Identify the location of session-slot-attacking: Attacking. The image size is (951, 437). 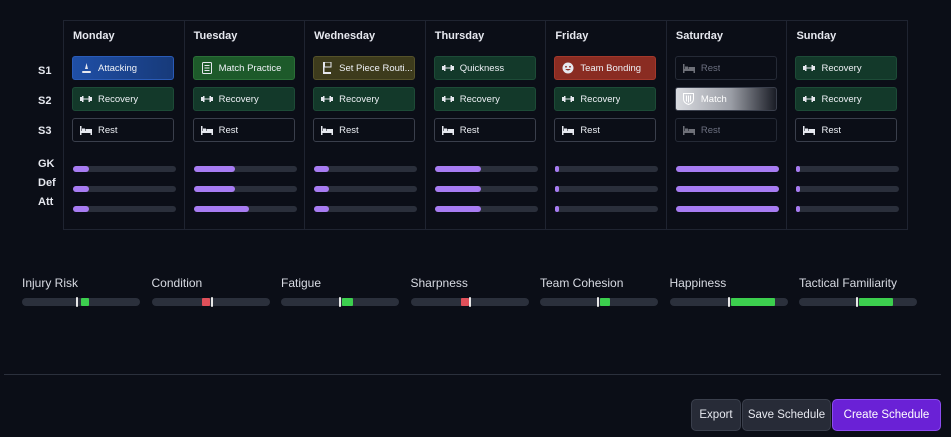
(123, 68).